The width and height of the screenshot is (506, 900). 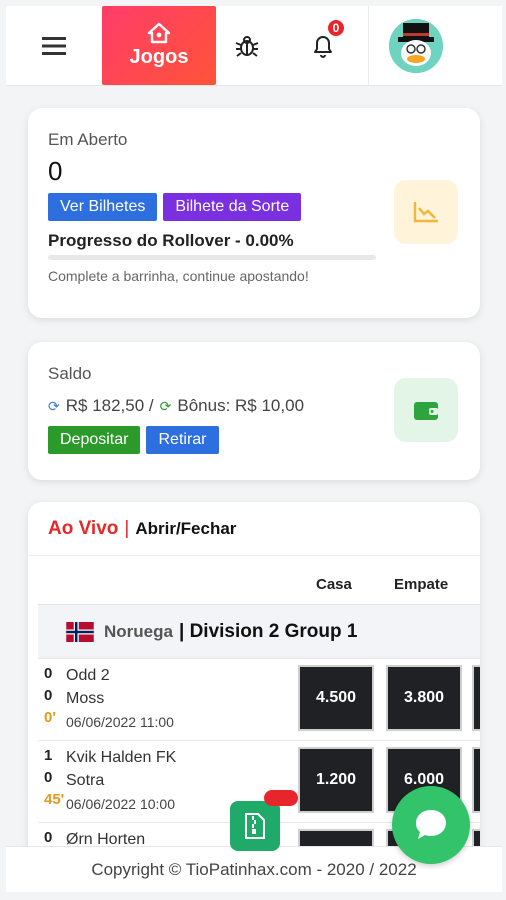 I want to click on lucky-ticket-button: Bilhete da Sorte, so click(x=232, y=207).